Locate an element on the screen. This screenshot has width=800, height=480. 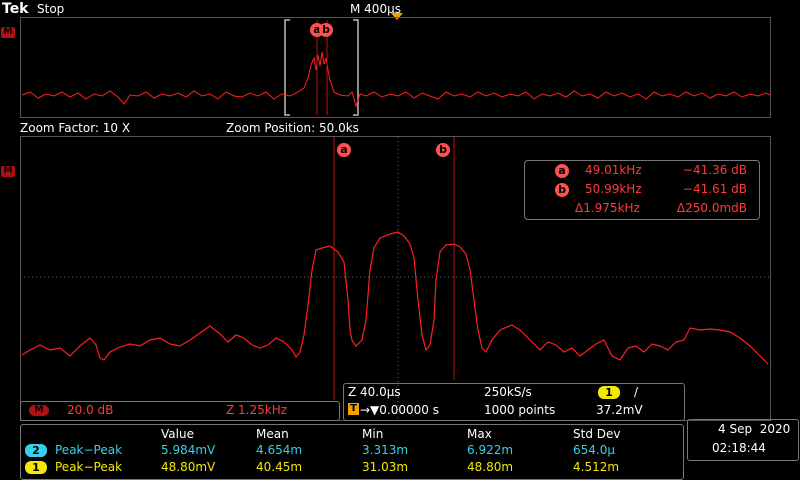
sample-rate: 250kS/s is located at coordinates (508, 392).